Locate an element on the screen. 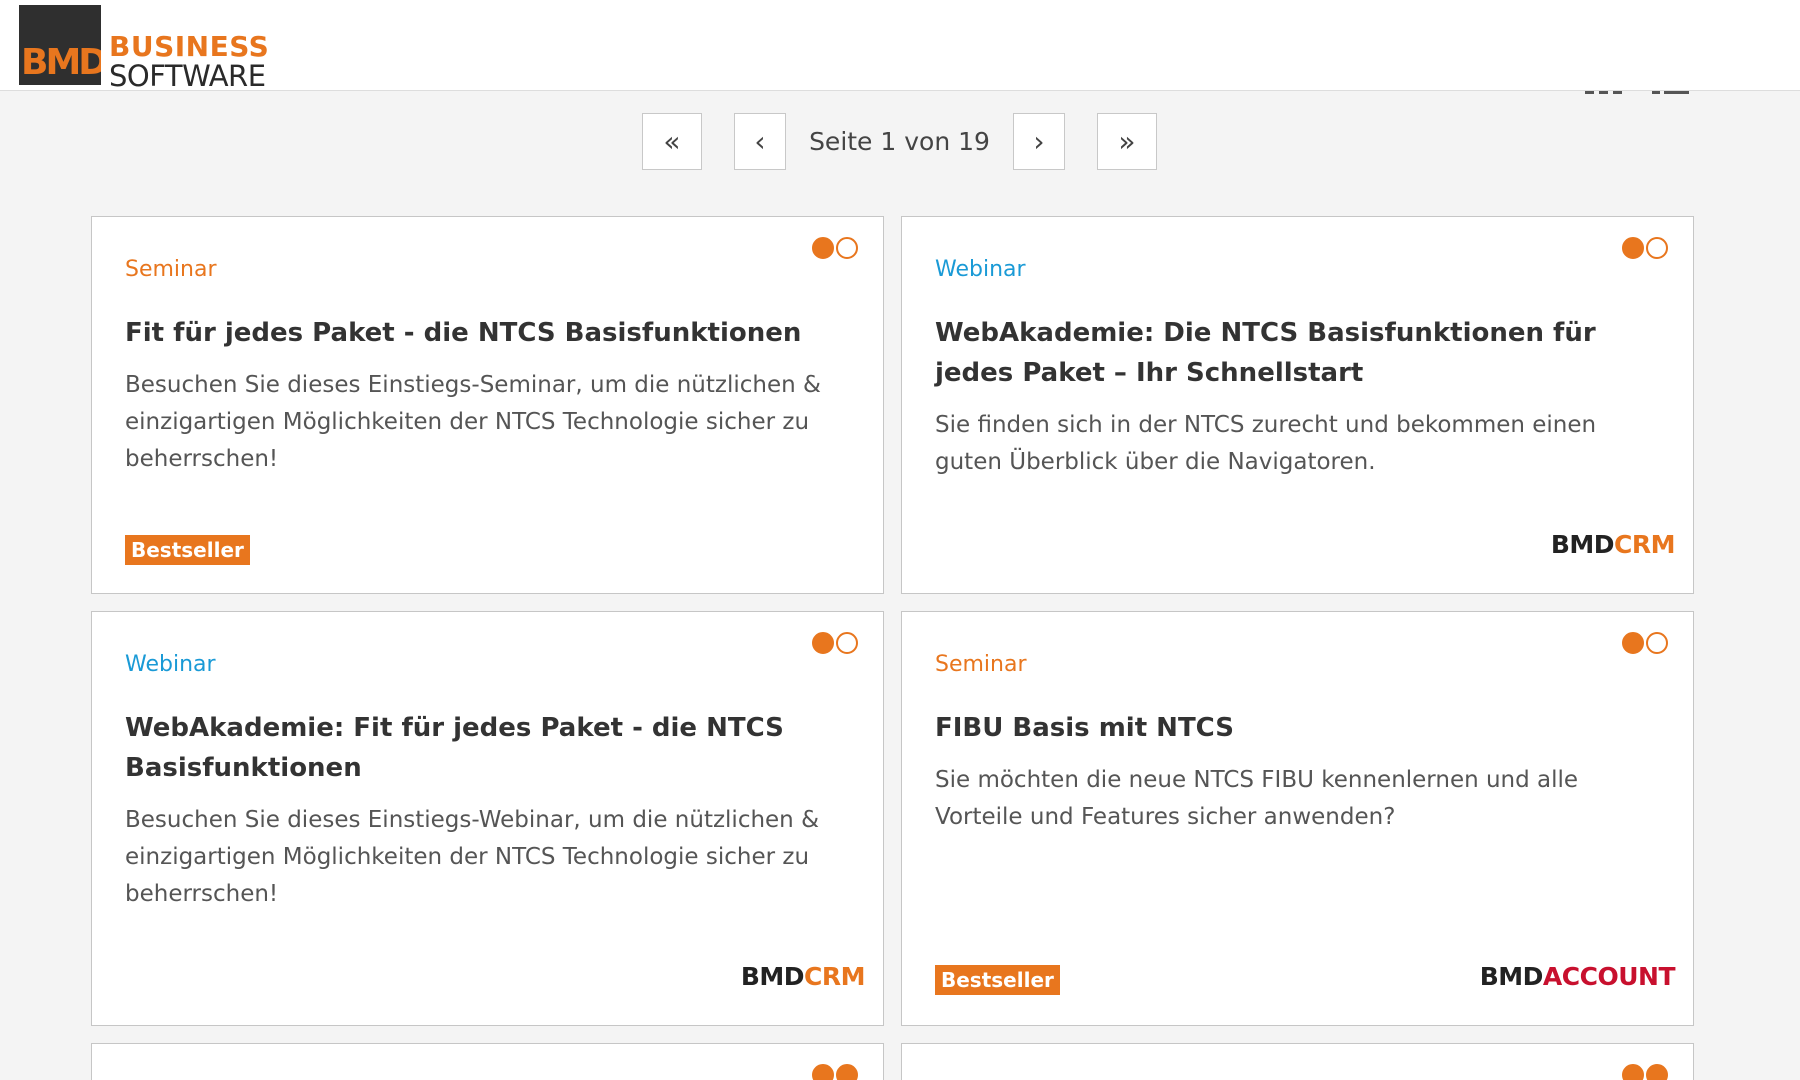  bmd-logo-mark: BMD is located at coordinates (60, 45).